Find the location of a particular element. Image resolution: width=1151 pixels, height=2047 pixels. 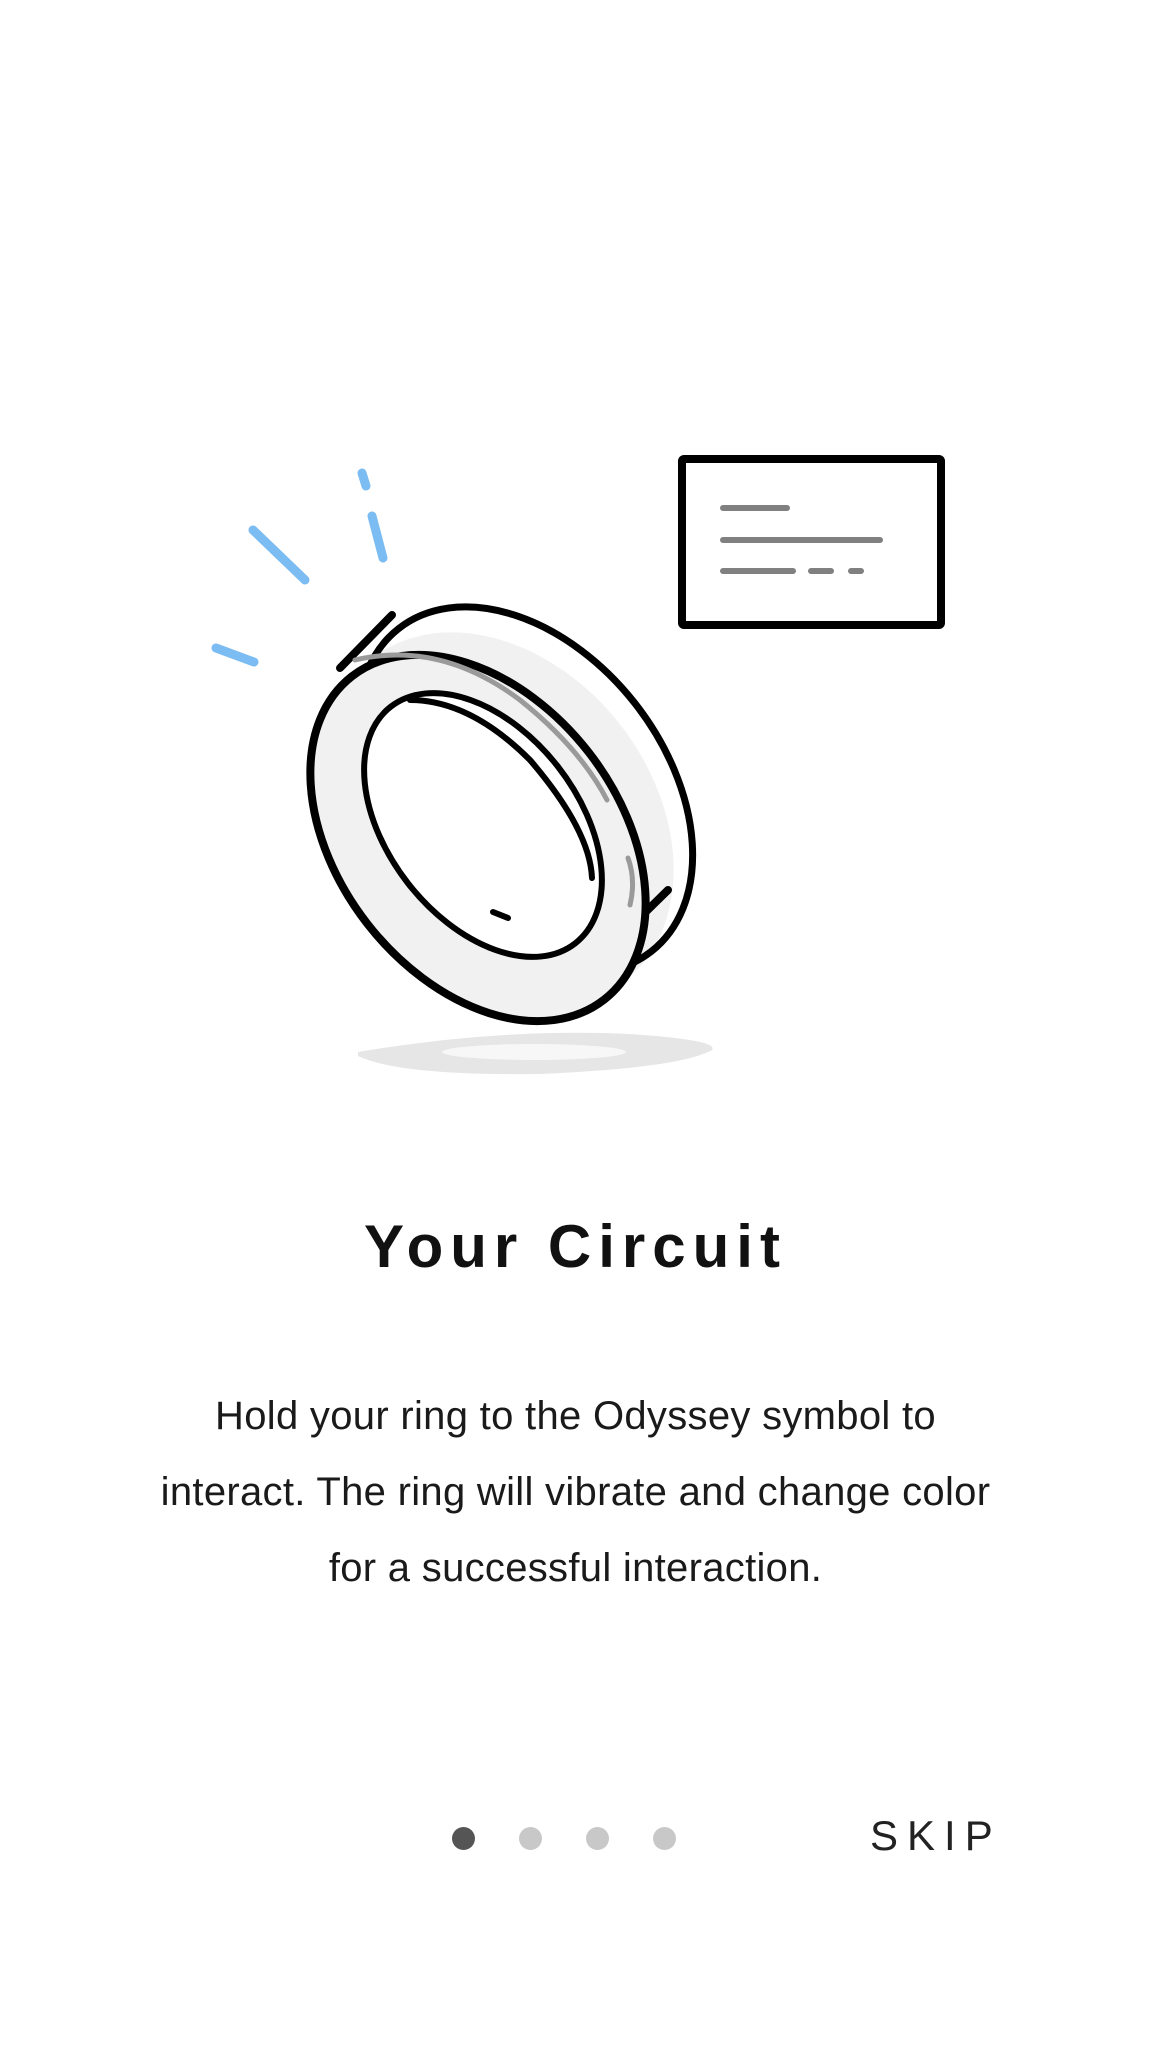

card-icon is located at coordinates (811, 542).